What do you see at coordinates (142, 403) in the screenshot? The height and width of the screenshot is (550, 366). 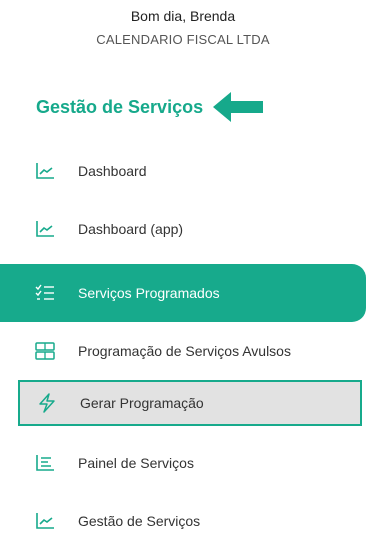 I see `sidebar-item-label: Gerar Programação` at bounding box center [142, 403].